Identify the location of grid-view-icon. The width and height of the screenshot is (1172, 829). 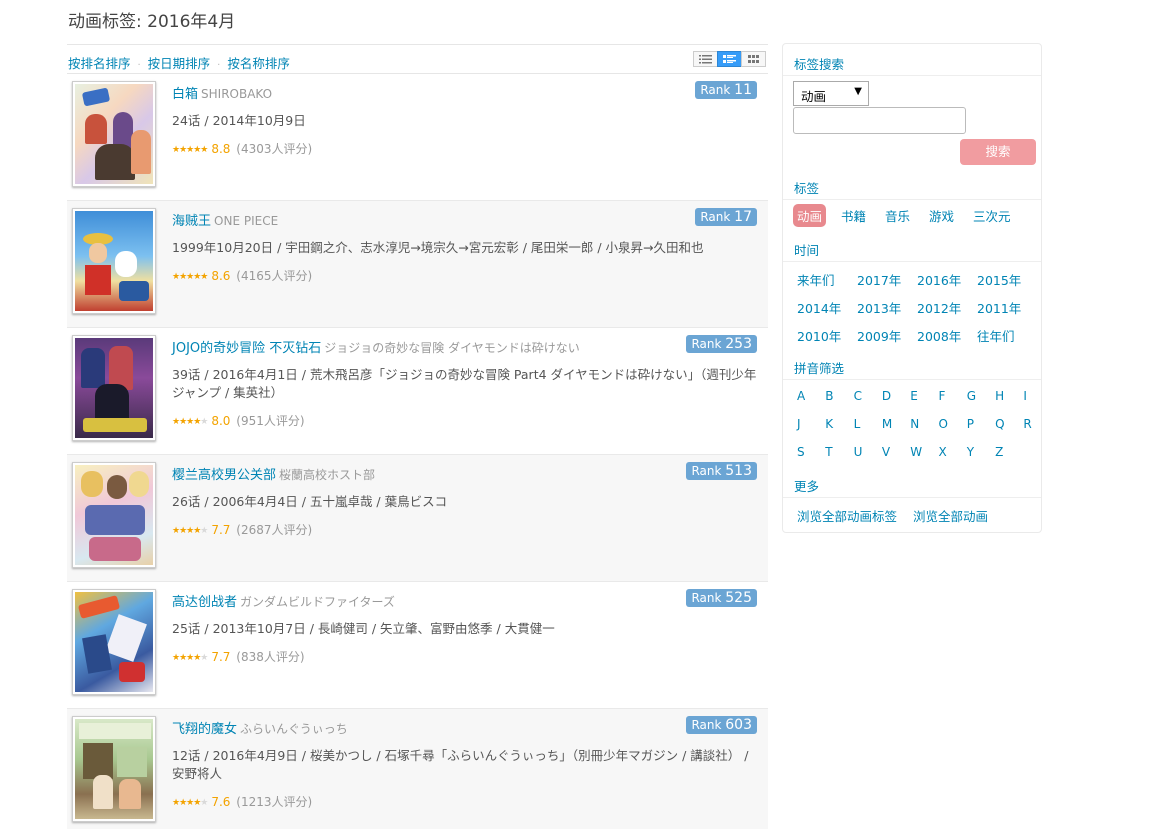
(753, 58).